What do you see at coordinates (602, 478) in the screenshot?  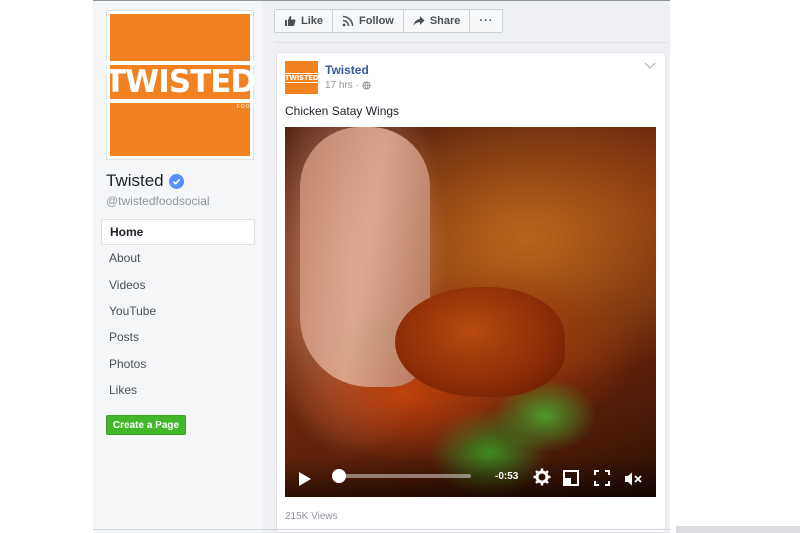 I see `fullscreen-icon` at bounding box center [602, 478].